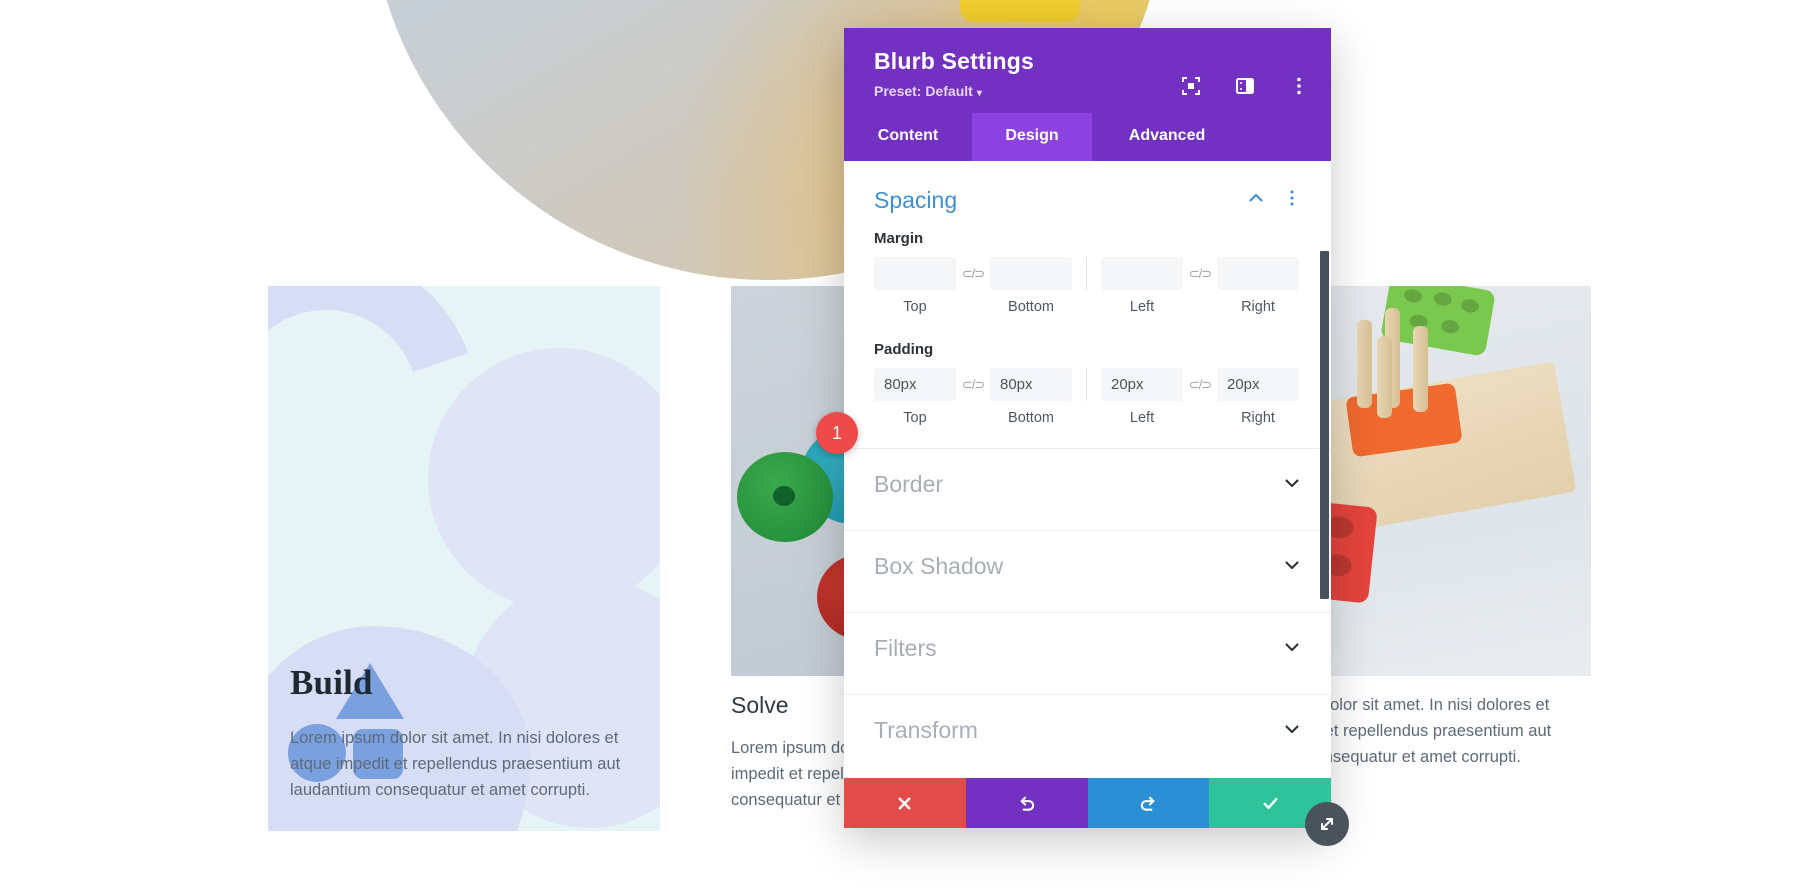  I want to click on margin-bottom-input, so click(1031, 273).